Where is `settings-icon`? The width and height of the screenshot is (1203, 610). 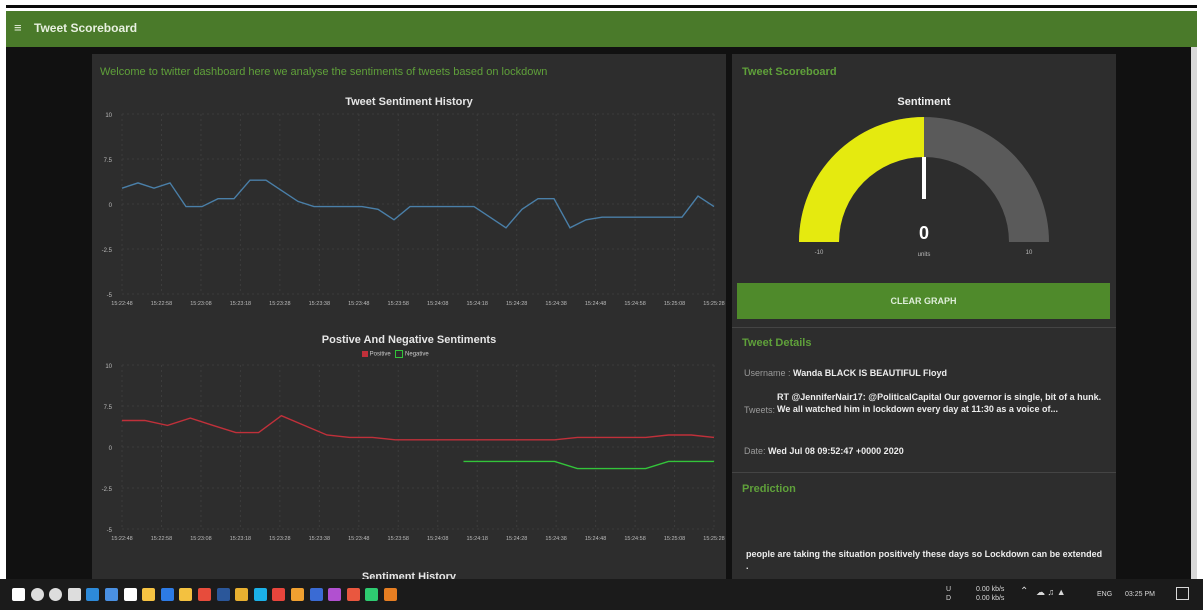
settings-icon is located at coordinates (204, 594).